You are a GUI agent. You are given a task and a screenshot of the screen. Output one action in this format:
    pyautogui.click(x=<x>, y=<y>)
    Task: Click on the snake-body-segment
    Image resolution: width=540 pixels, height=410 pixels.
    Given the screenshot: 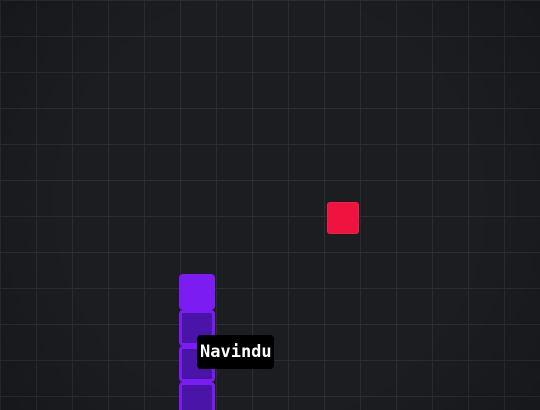 What is the action you would take?
    pyautogui.click(x=197, y=396)
    